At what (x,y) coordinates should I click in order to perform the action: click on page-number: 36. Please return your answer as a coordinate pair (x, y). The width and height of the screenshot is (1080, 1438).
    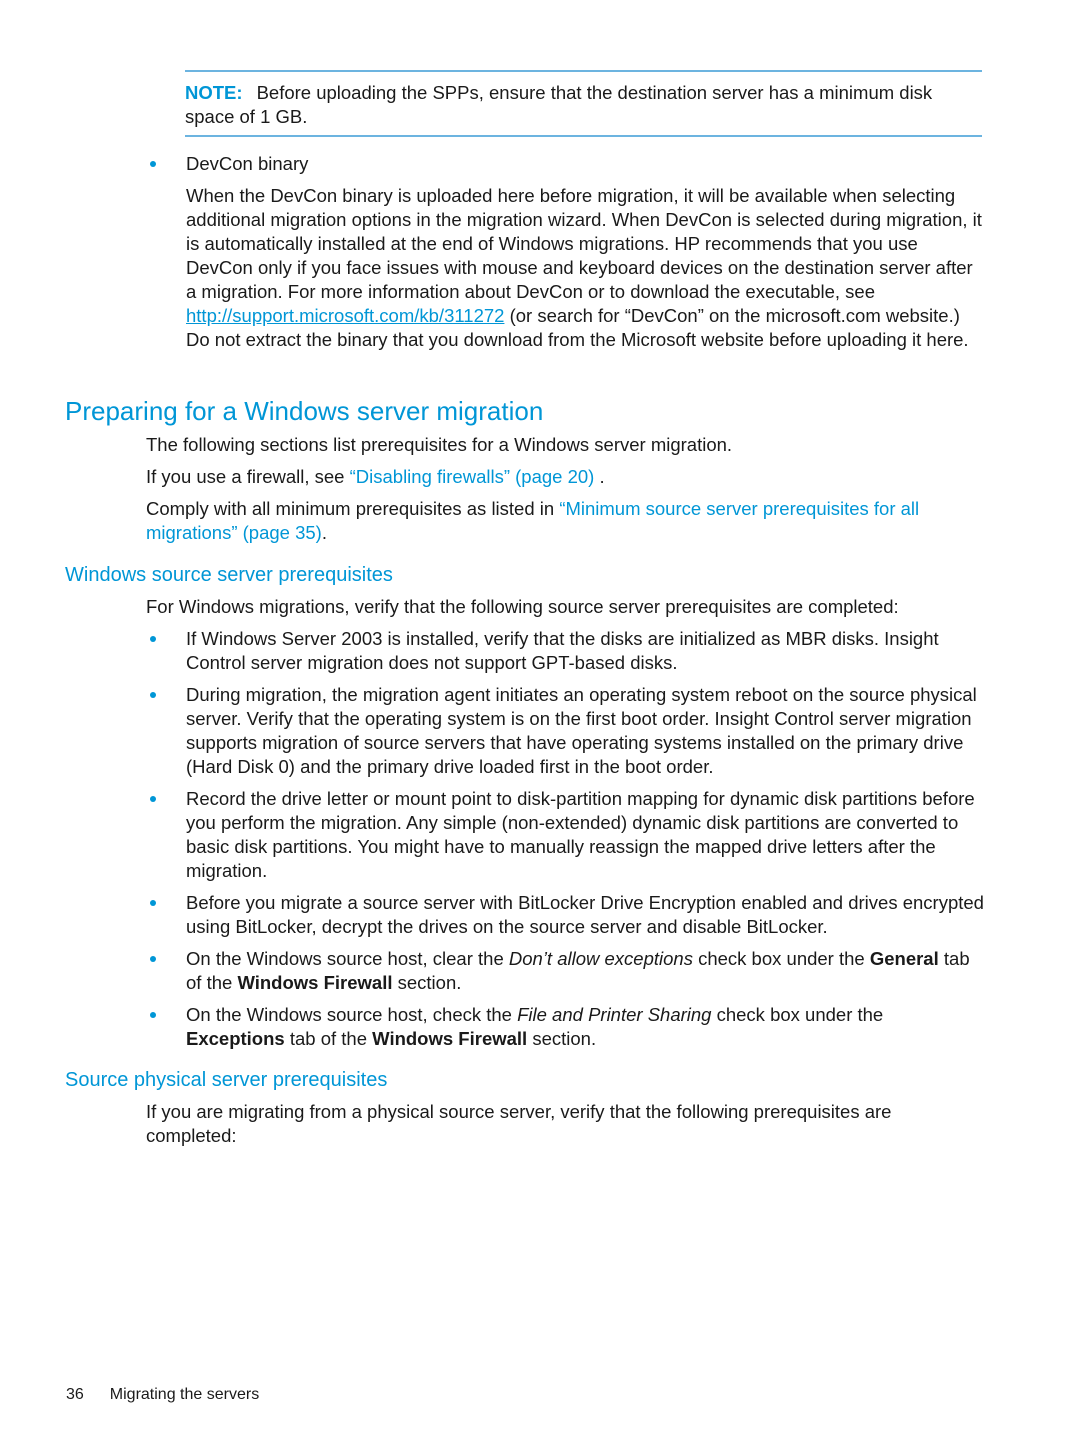
    Looking at the image, I should click on (75, 1394).